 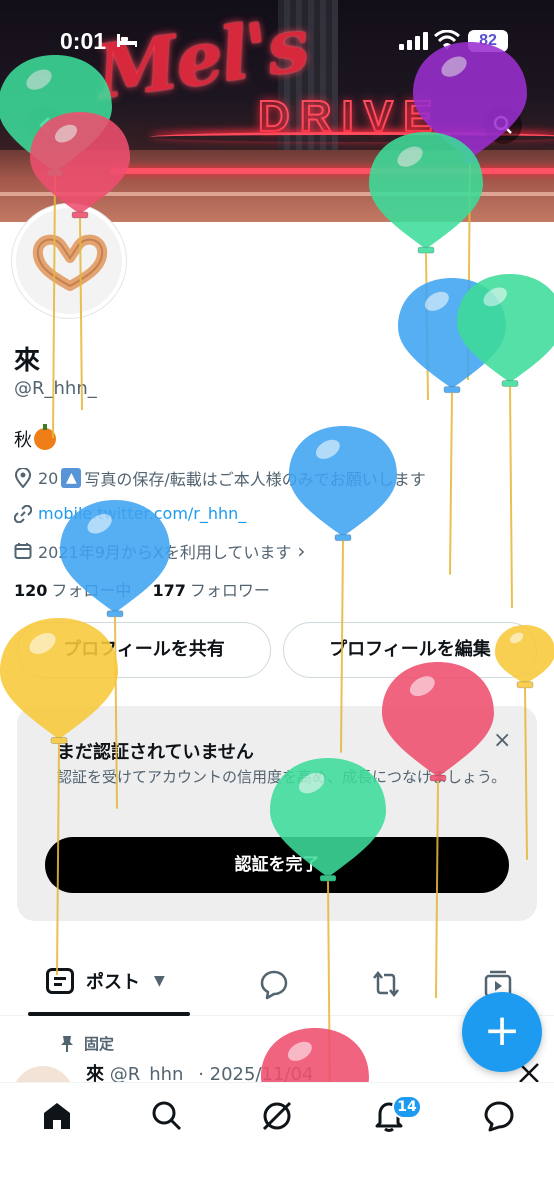 What do you see at coordinates (48, 478) in the screenshot?
I see `location-prefix: 20` at bounding box center [48, 478].